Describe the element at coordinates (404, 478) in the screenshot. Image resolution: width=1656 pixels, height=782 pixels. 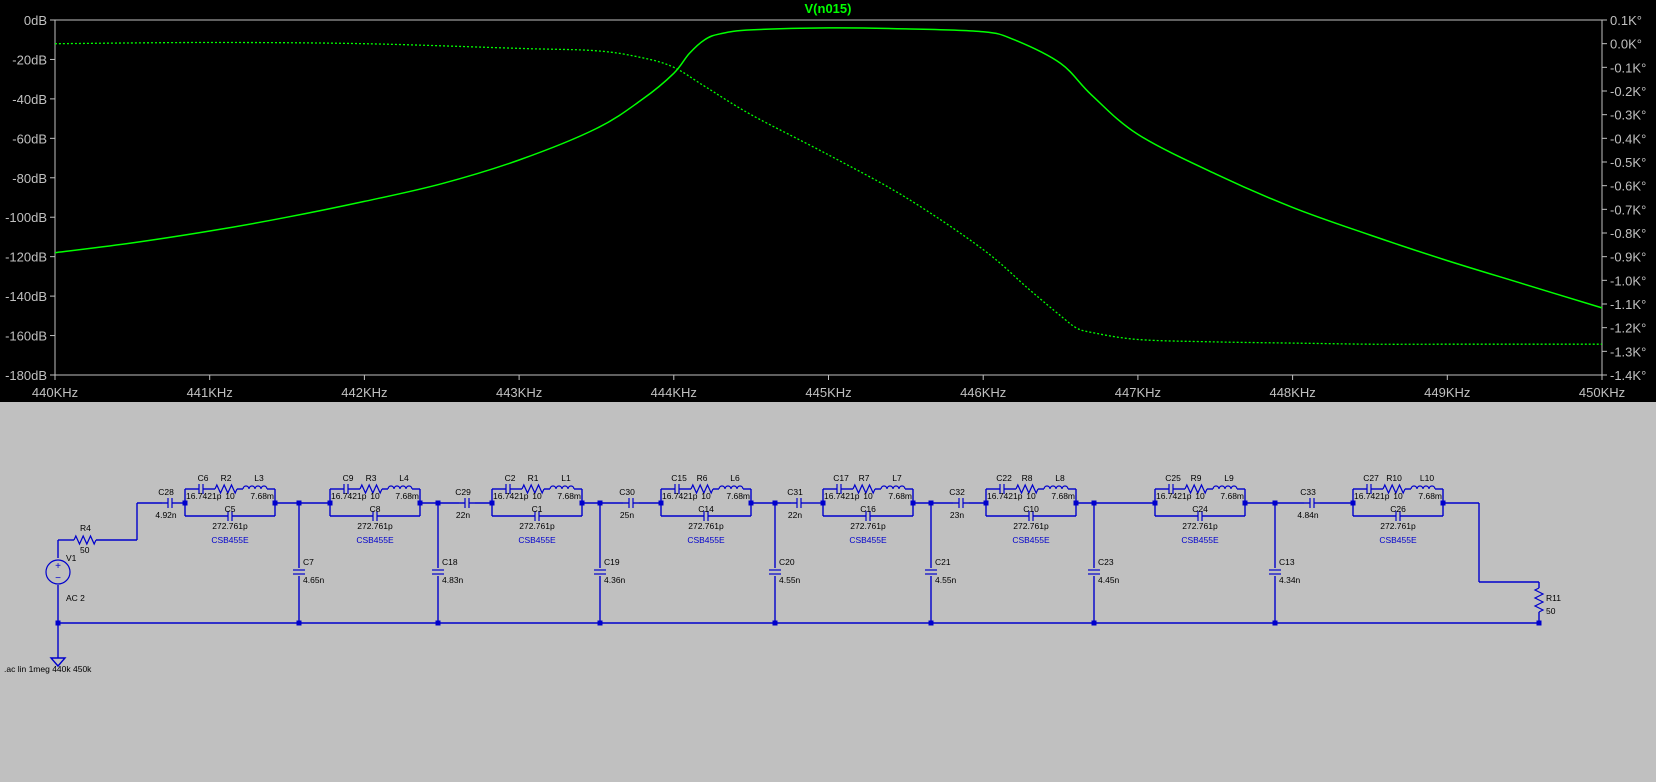
I see `label-L4: L4` at that location.